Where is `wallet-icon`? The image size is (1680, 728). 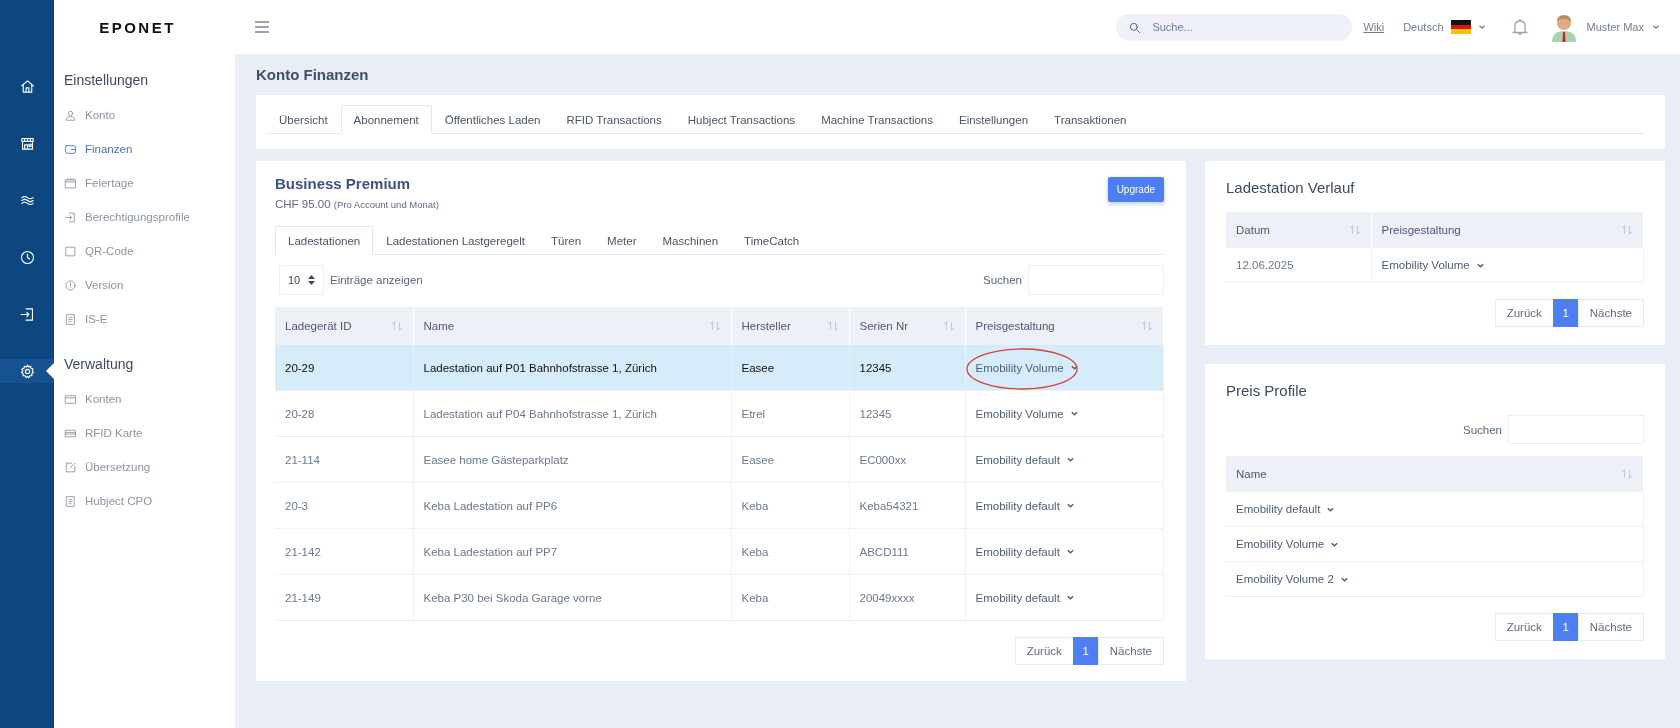
wallet-icon is located at coordinates (70, 149).